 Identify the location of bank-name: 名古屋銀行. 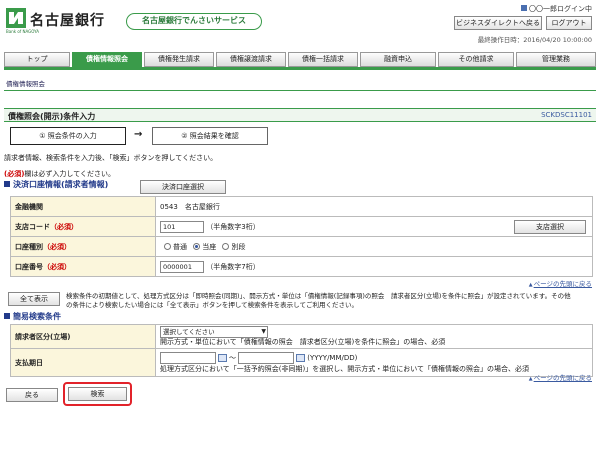
(67, 21).